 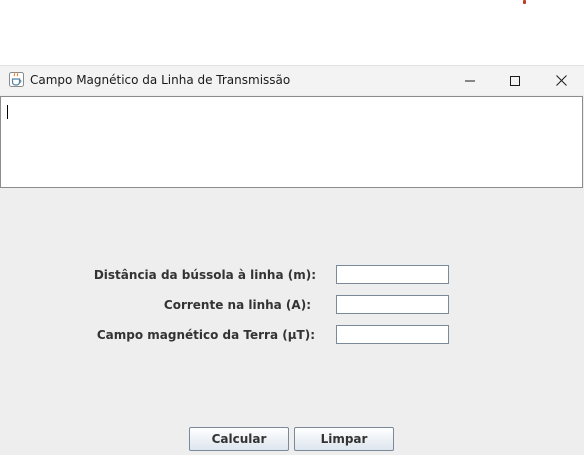 I want to click on minimize-button, so click(x=470, y=80).